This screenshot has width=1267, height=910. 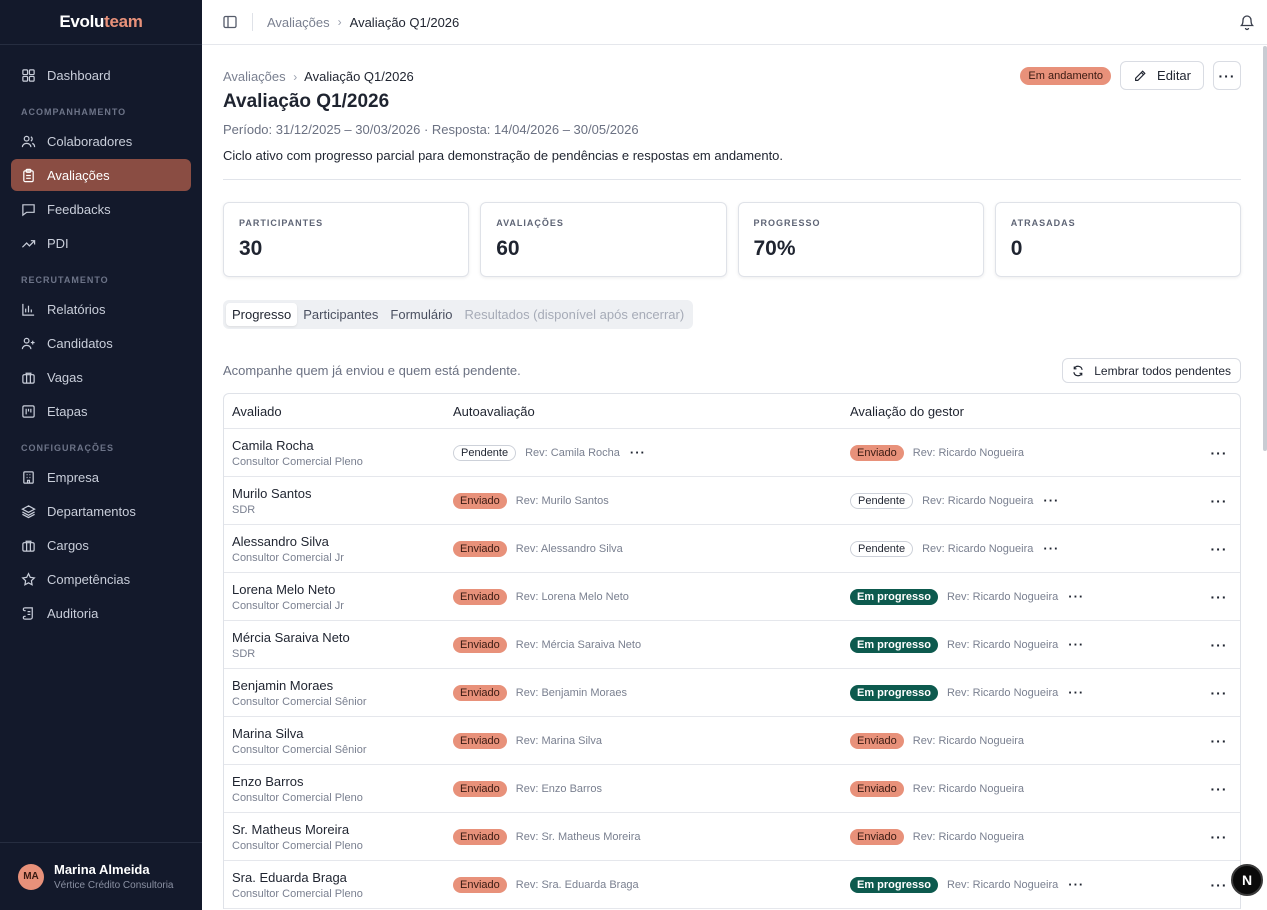 I want to click on stat-card-avaliacoes: AVALIAÇÕES 60, so click(x=603, y=239).